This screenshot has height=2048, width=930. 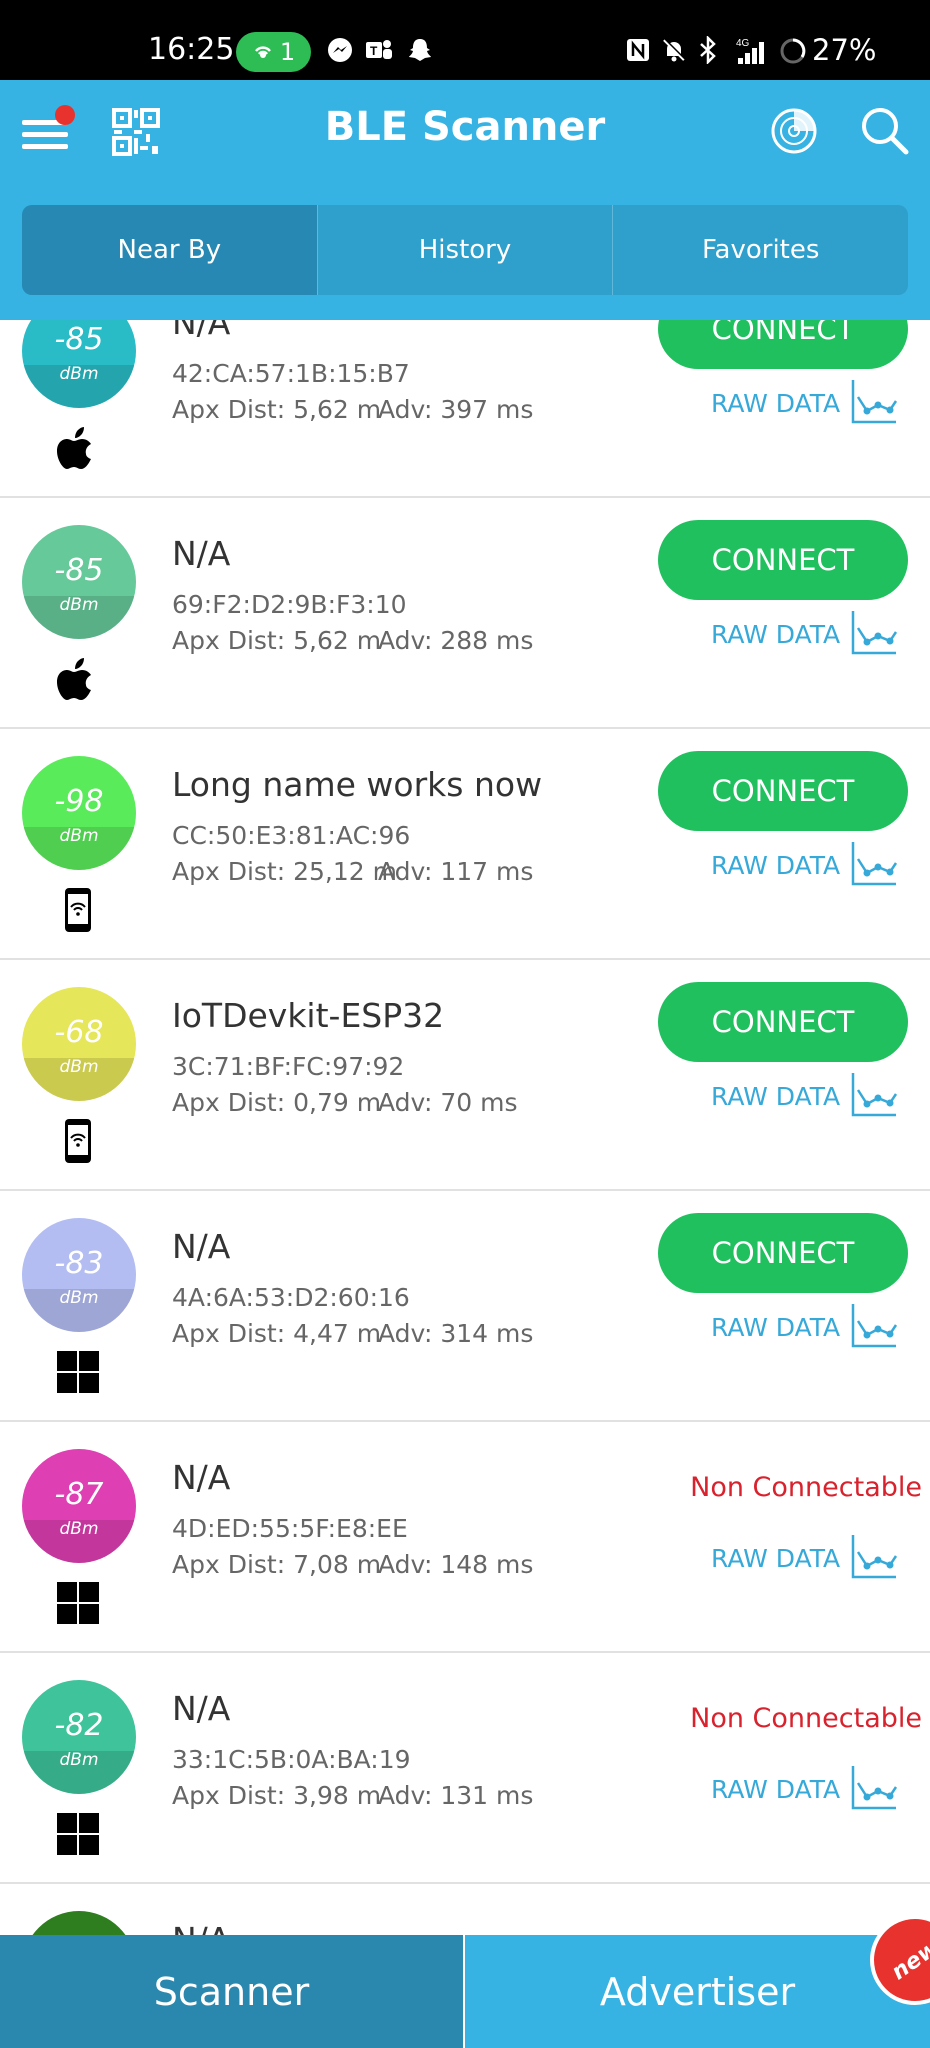 What do you see at coordinates (291, 1759) in the screenshot?
I see `device-mac: 33:1C:5B:0A:BA:19` at bounding box center [291, 1759].